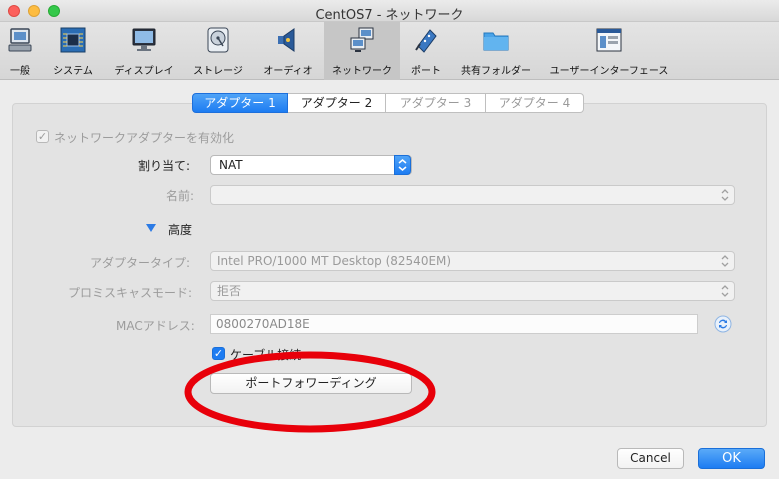 Image resolution: width=779 pixels, height=479 pixels. What do you see at coordinates (288, 71) in the screenshot?
I see `toolbar-label: オーディオ` at bounding box center [288, 71].